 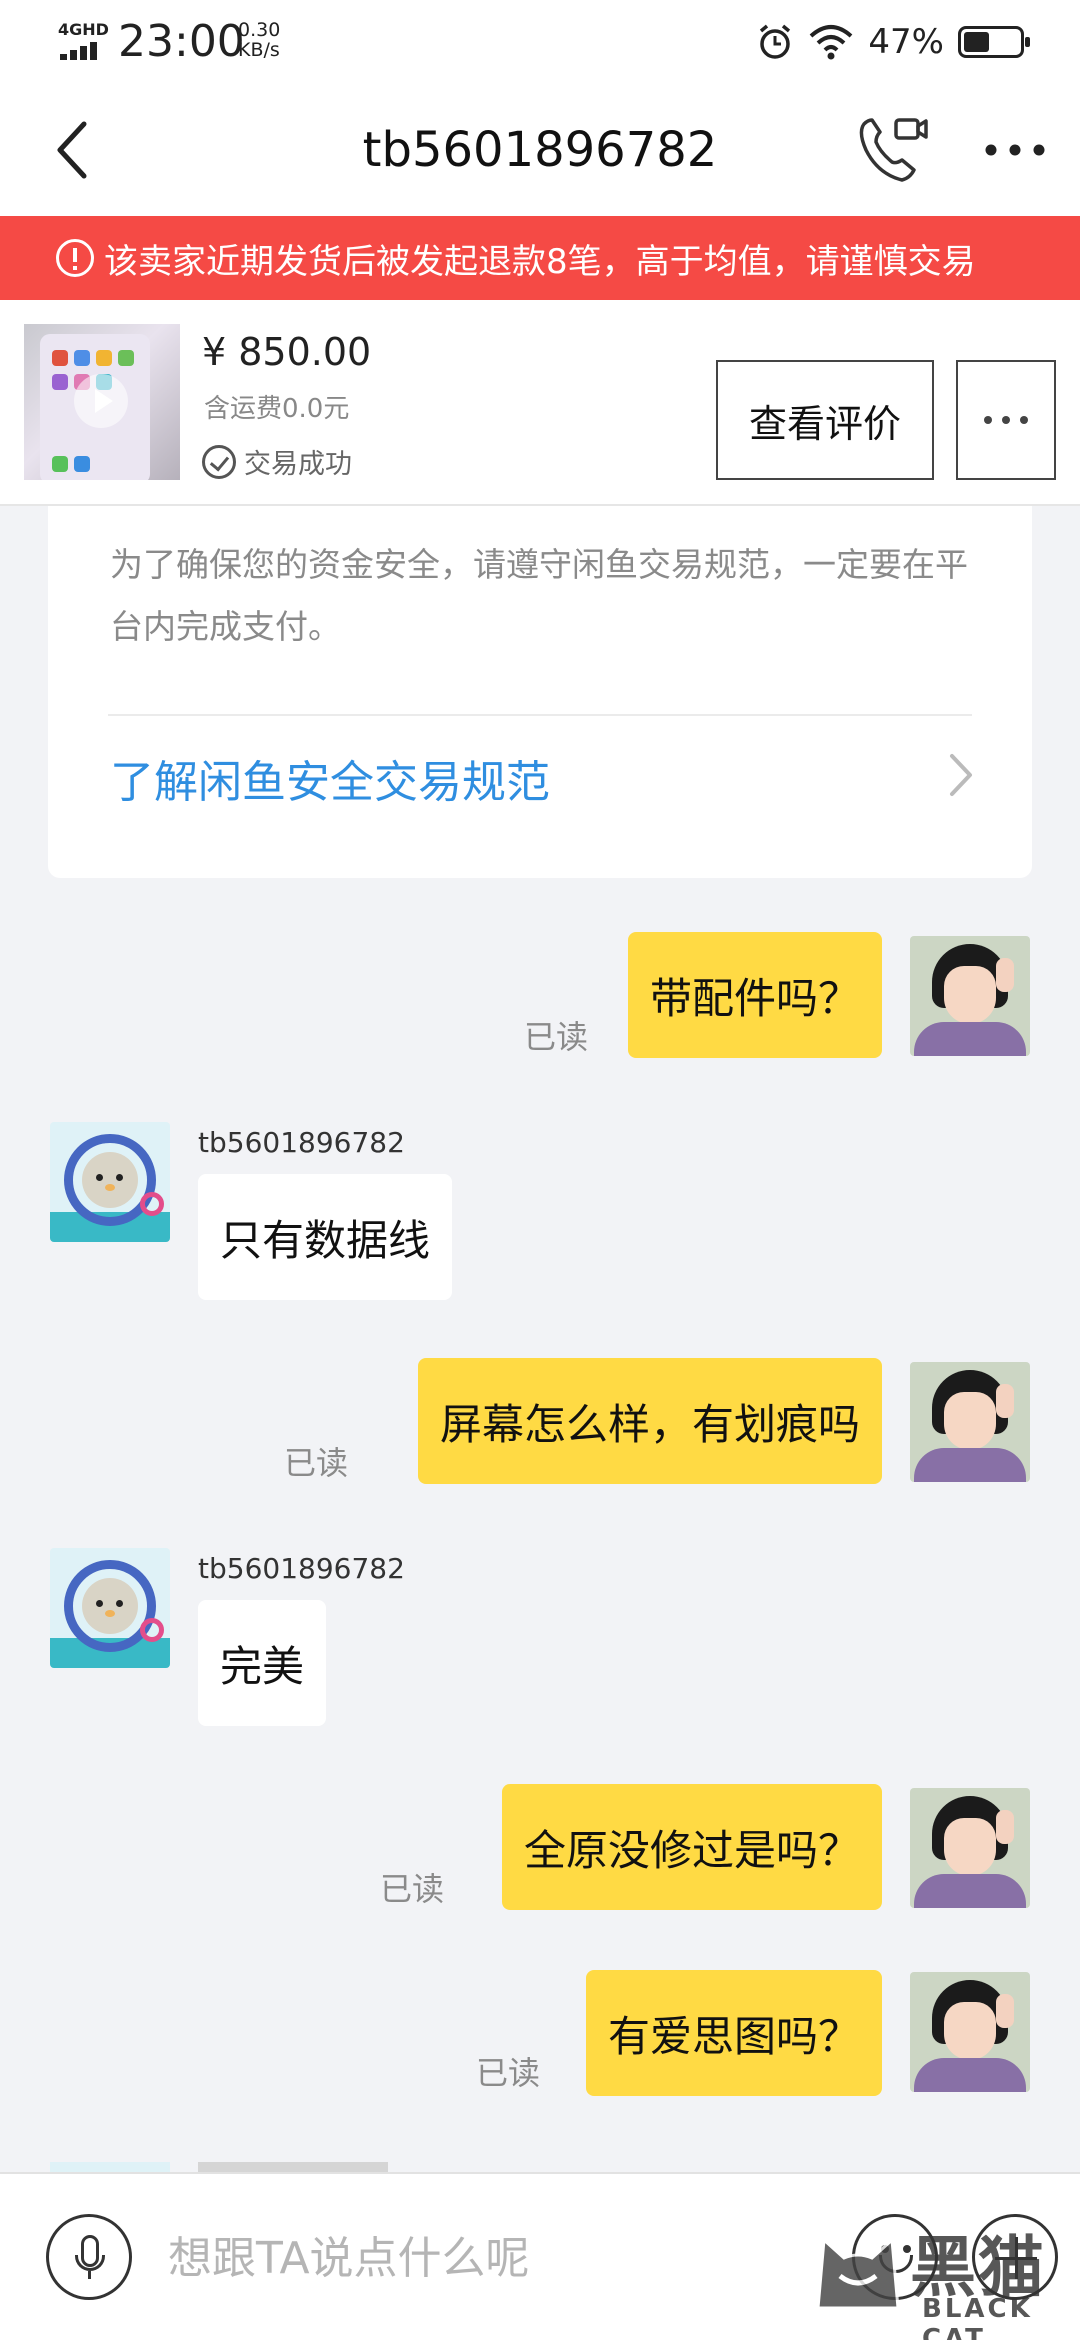 I want to click on message-bubble: 带配件吗？, so click(x=754, y=995).